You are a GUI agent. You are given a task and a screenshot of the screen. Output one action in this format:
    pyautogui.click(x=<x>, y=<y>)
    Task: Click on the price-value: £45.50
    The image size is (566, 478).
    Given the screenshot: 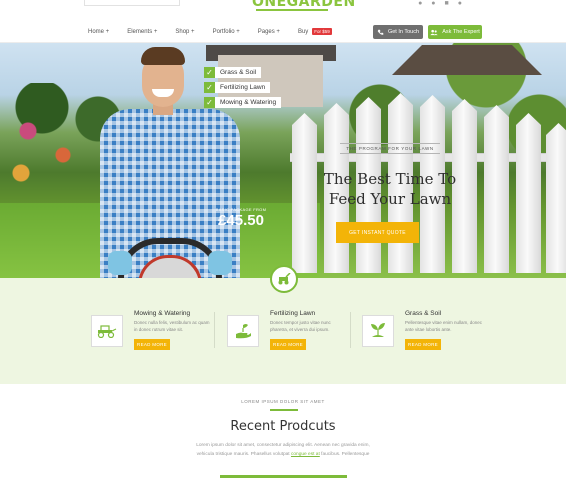 What is the action you would take?
    pyautogui.click(x=241, y=220)
    